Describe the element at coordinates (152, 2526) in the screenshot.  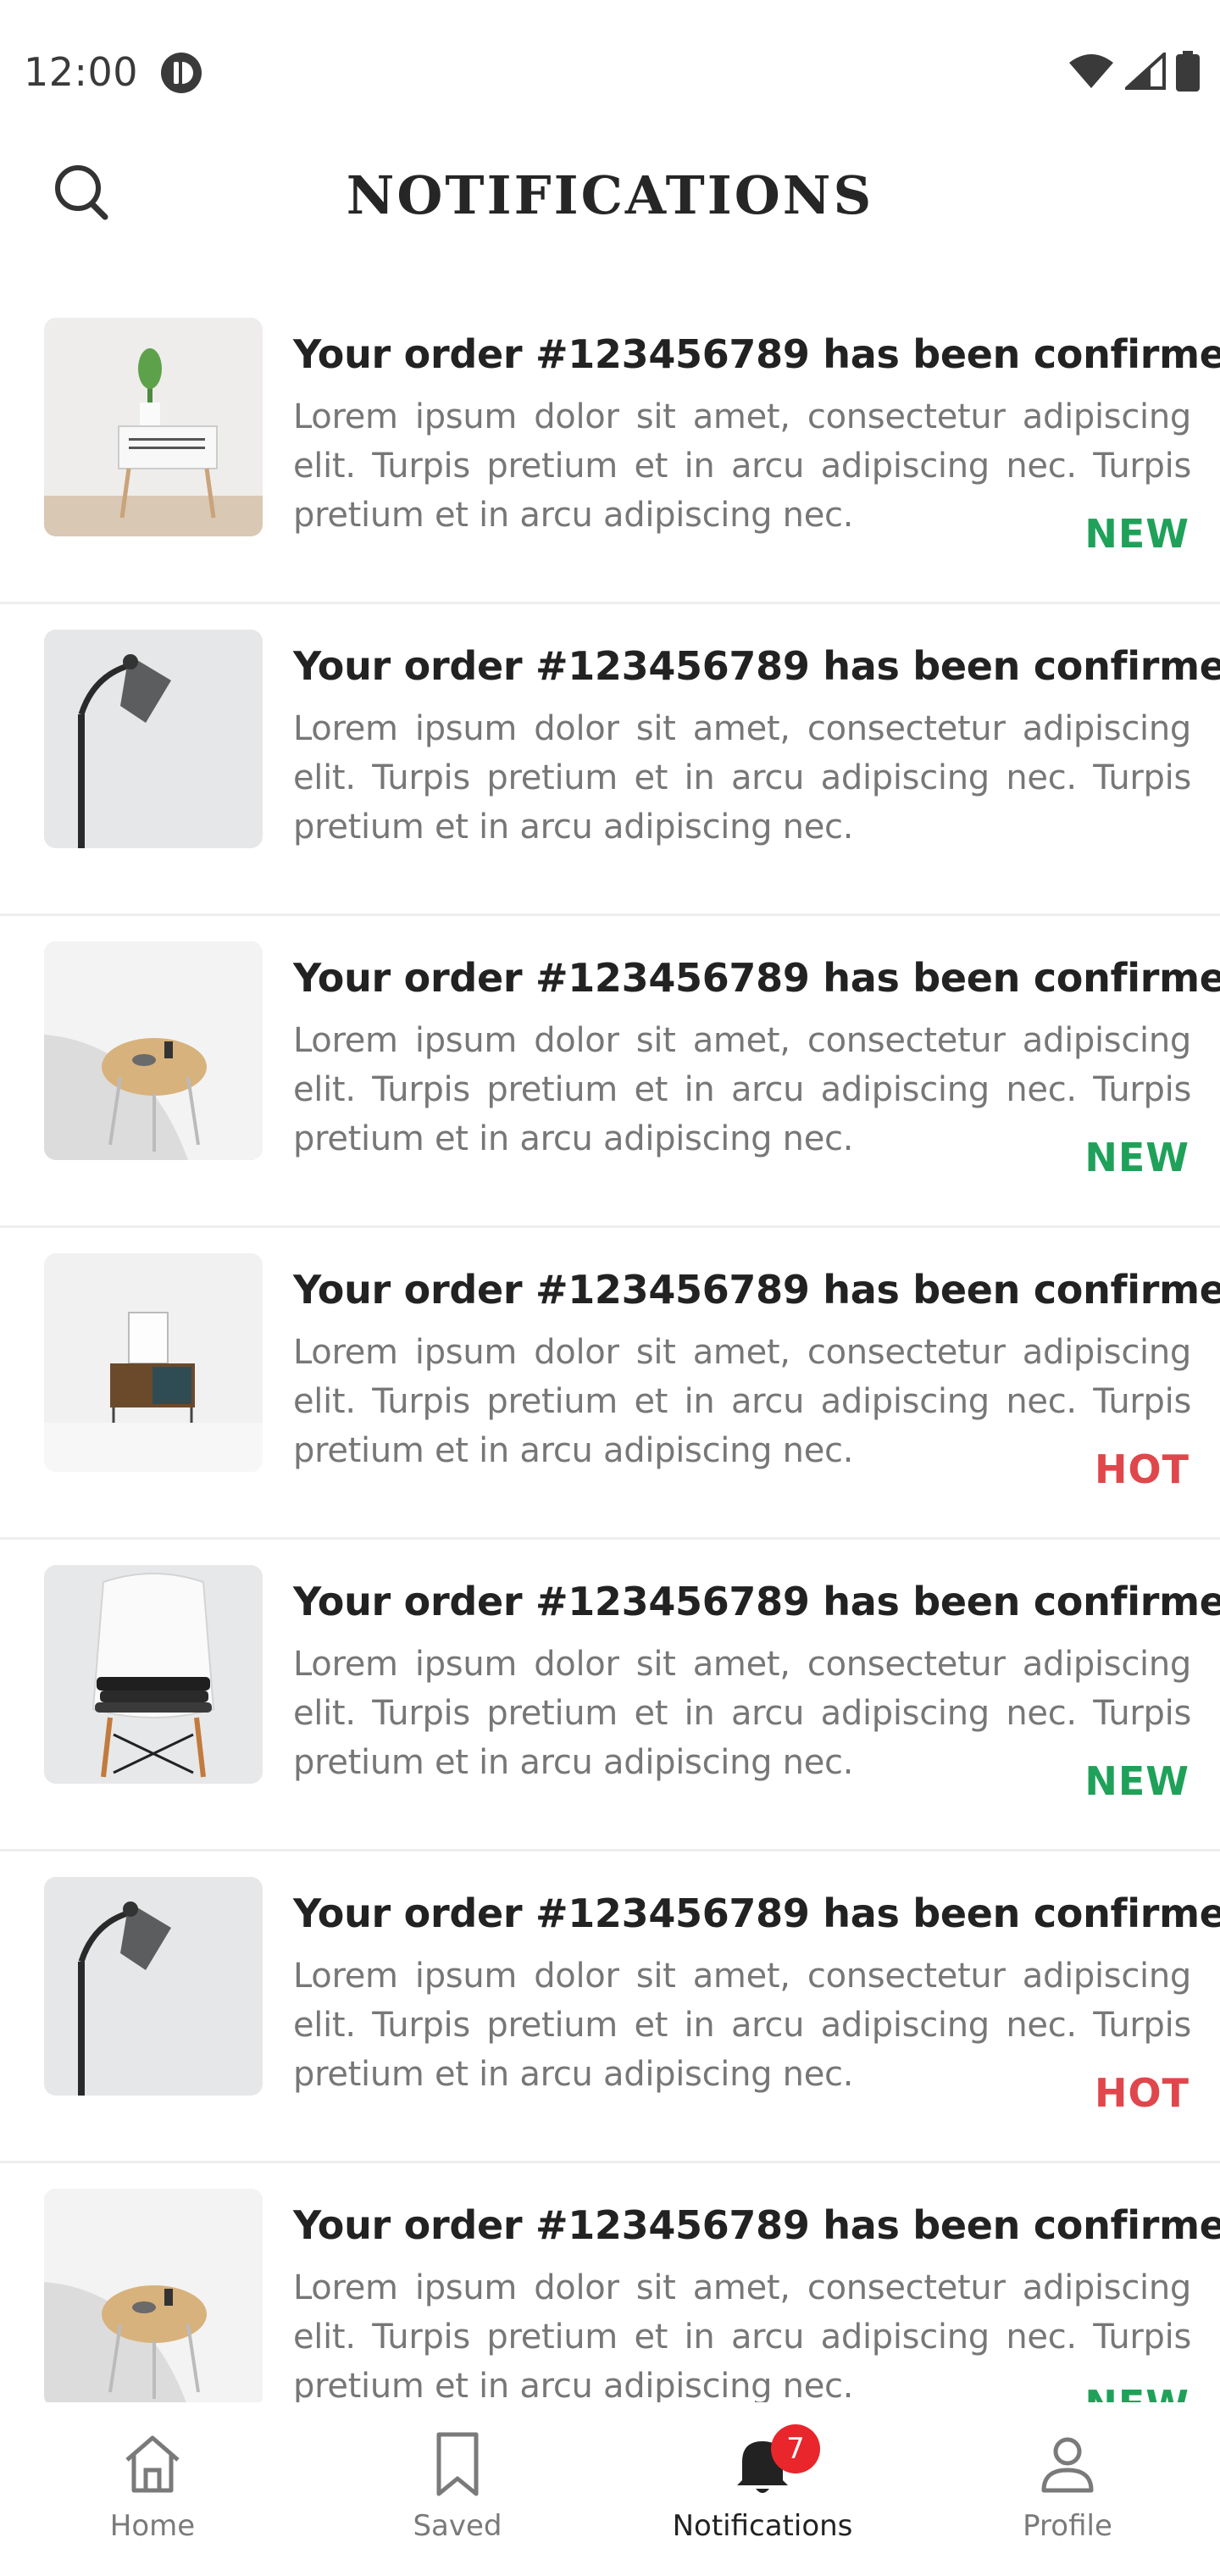
I see `nav-label: Home` at that location.